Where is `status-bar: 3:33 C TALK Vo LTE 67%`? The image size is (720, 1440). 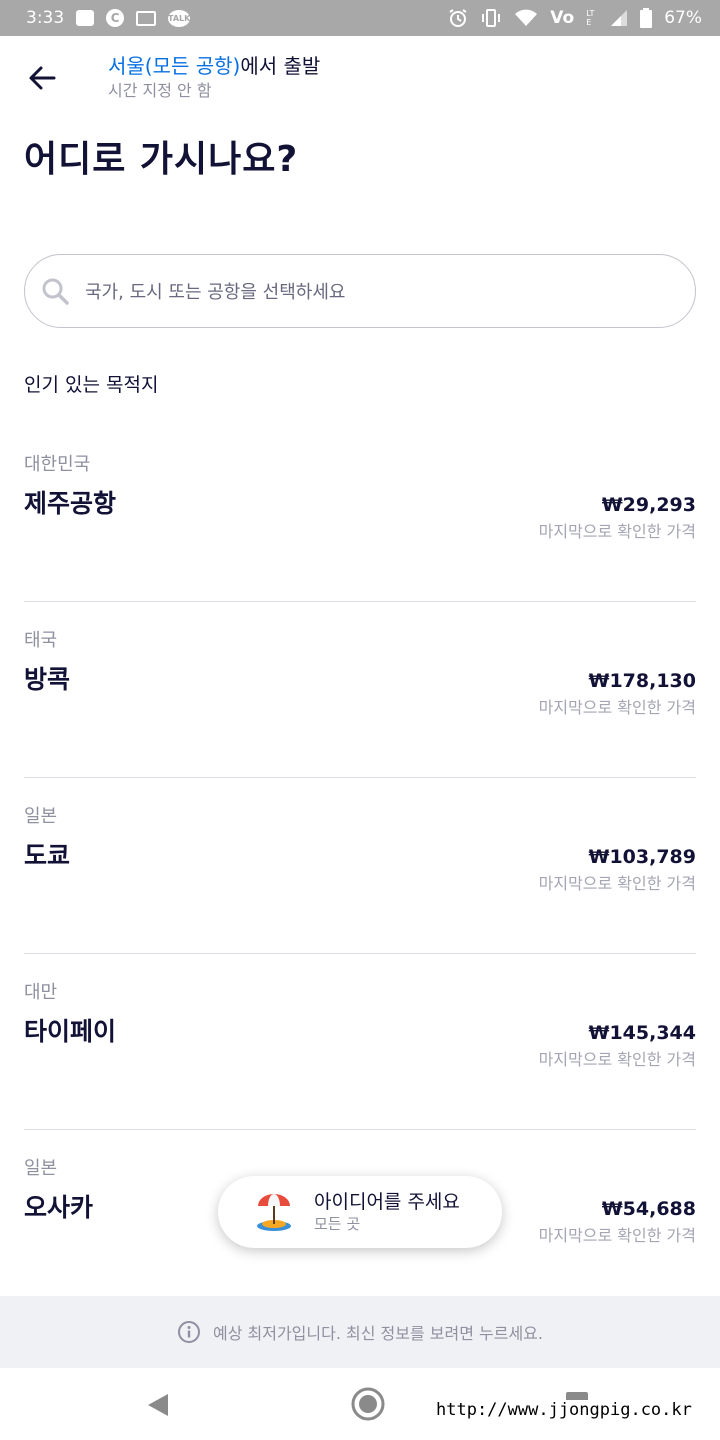 status-bar: 3:33 C TALK Vo LTE 67% is located at coordinates (360, 18).